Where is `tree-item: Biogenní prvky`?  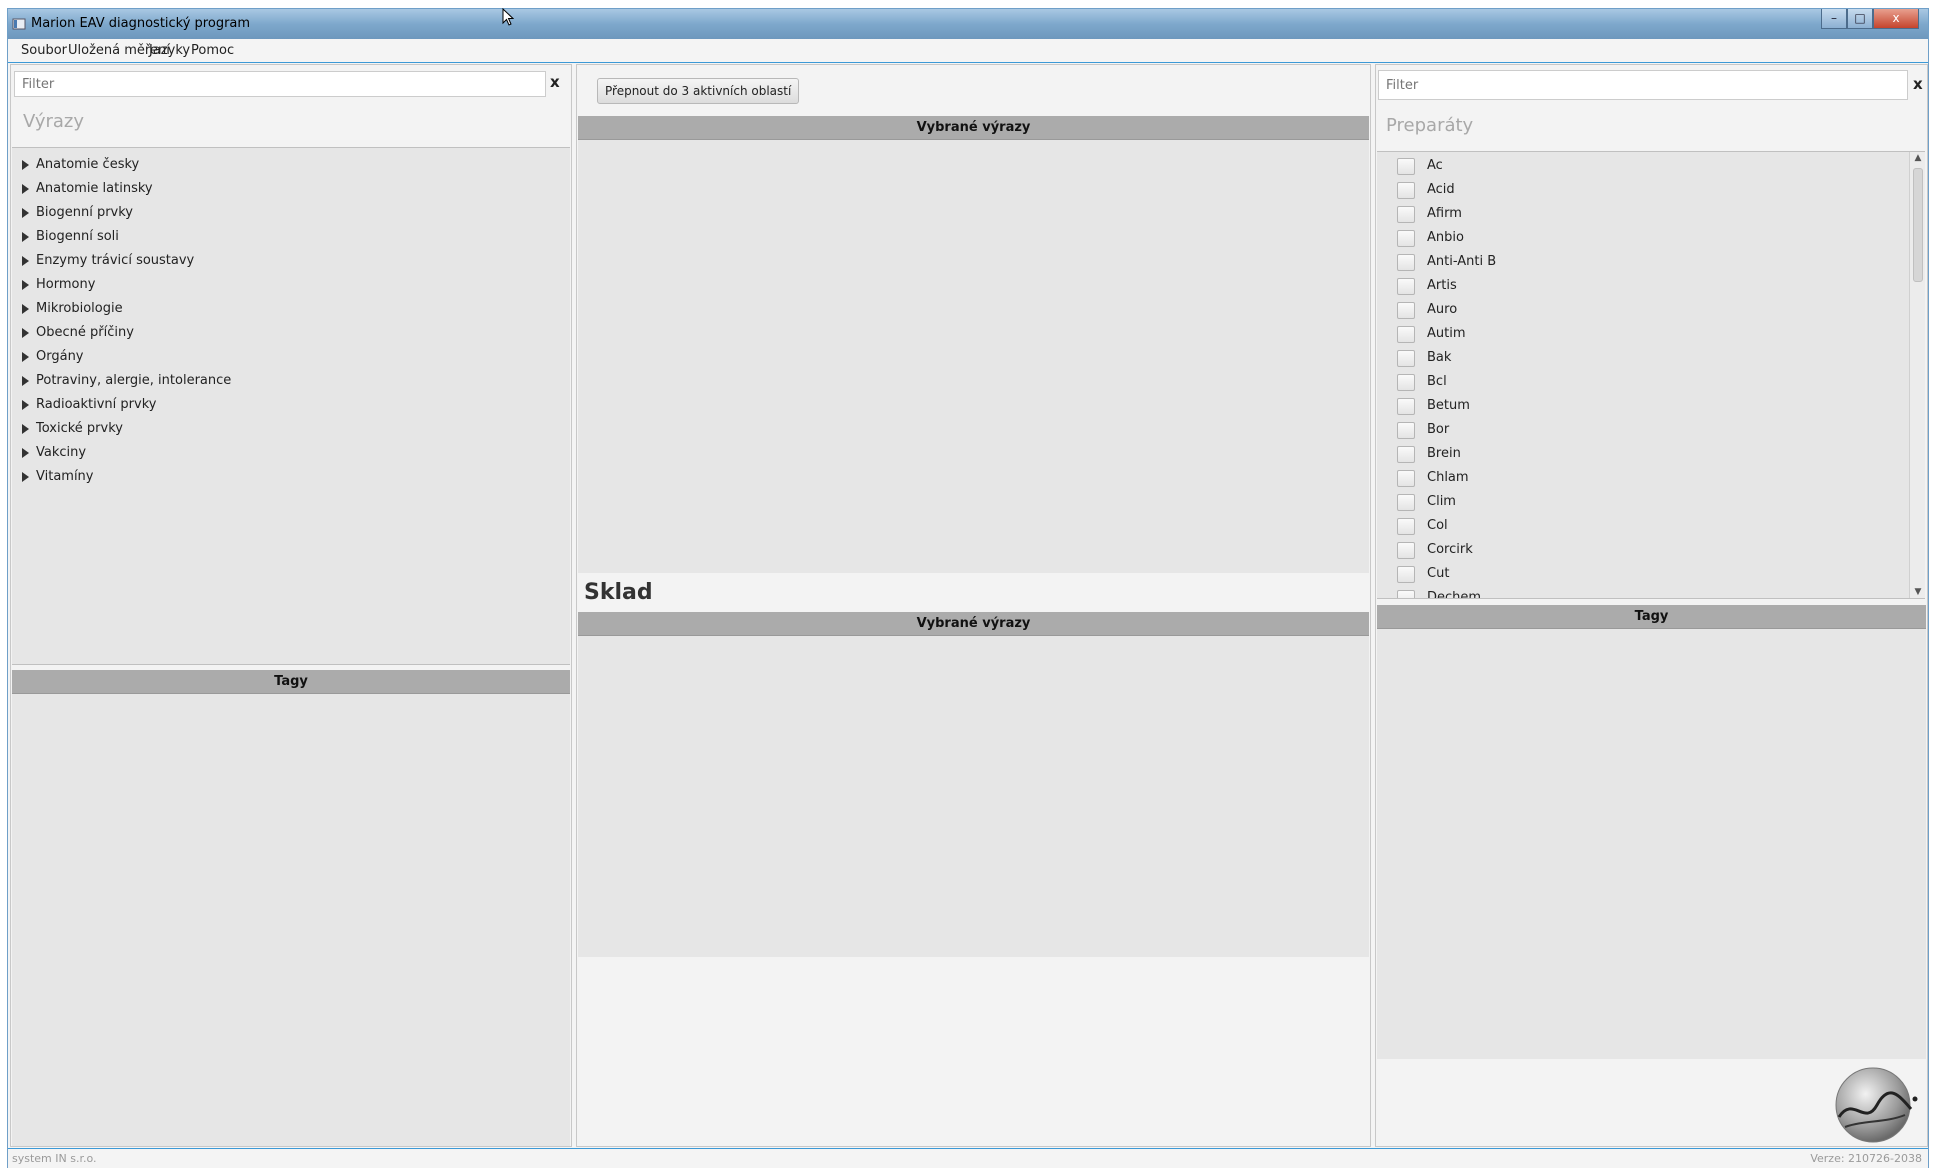
tree-item: Biogenní prvky is located at coordinates (291, 213).